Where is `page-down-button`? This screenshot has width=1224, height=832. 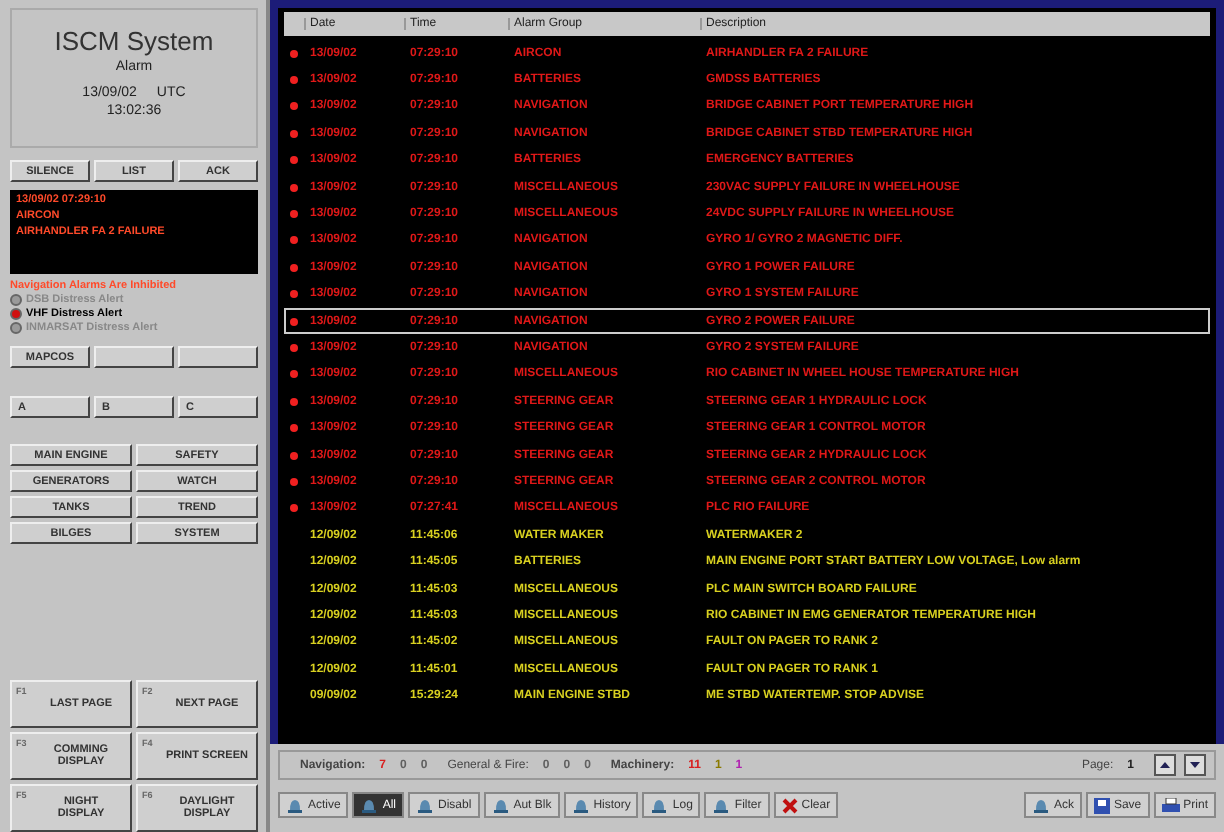 page-down-button is located at coordinates (1195, 765).